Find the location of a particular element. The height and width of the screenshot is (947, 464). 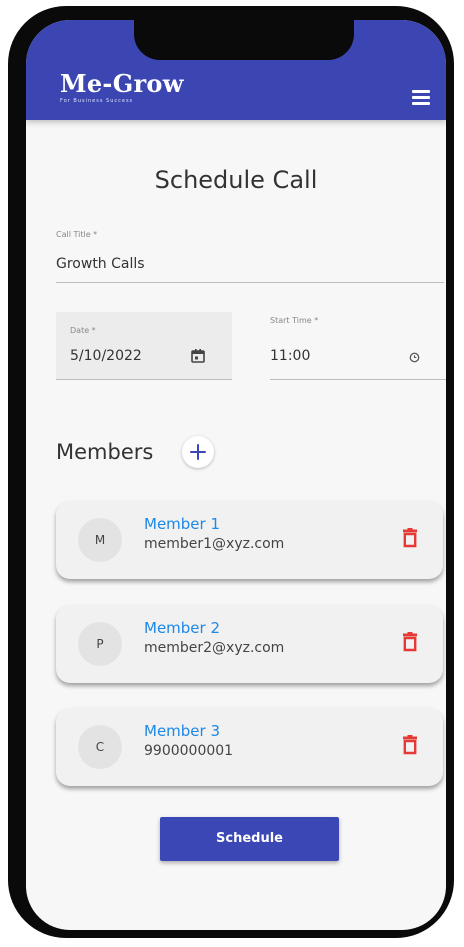

member-card: P Member 2 member2@xyz.com is located at coordinates (249, 644).